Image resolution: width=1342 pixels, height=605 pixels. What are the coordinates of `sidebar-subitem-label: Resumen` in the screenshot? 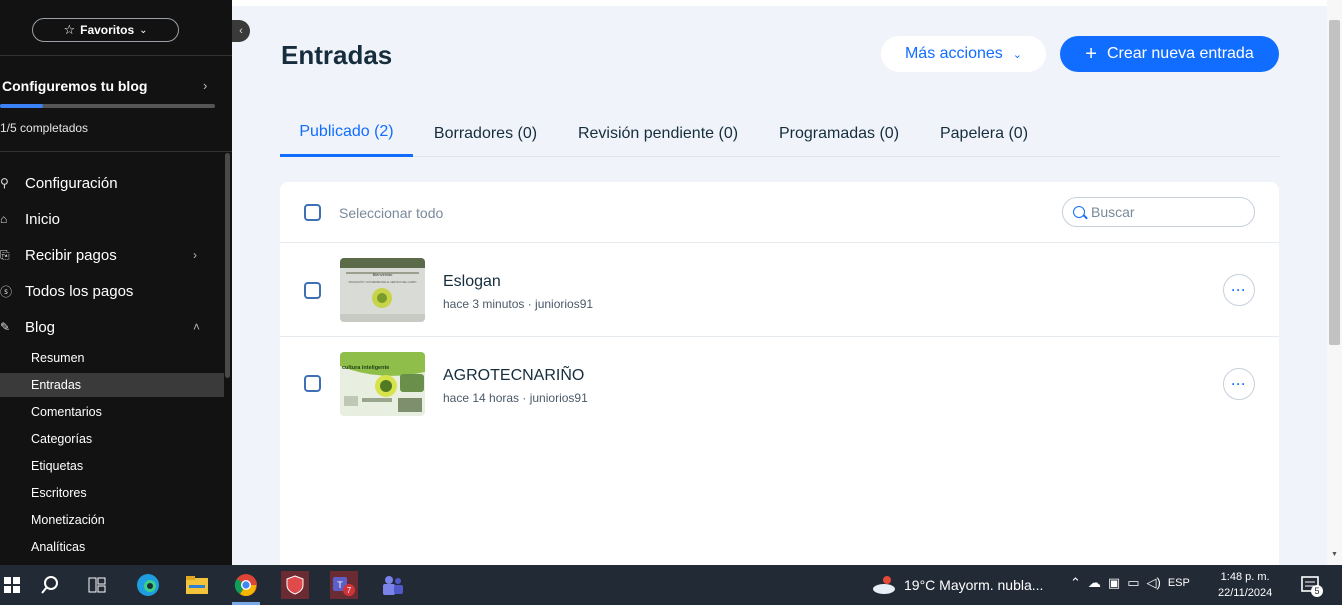 It's located at (58, 358).